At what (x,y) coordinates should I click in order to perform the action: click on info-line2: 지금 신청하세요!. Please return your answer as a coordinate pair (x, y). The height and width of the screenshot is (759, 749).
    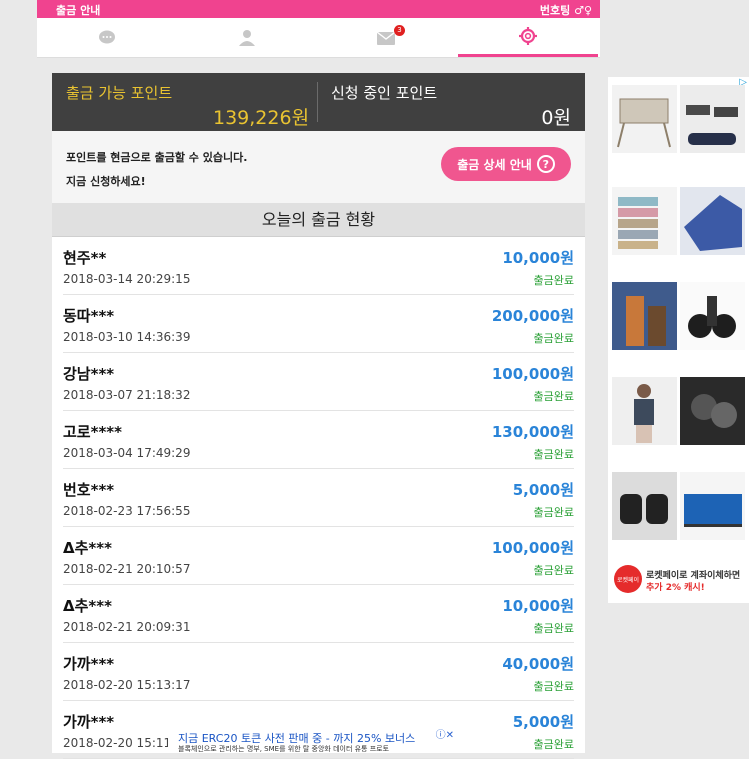
    Looking at the image, I should click on (106, 181).